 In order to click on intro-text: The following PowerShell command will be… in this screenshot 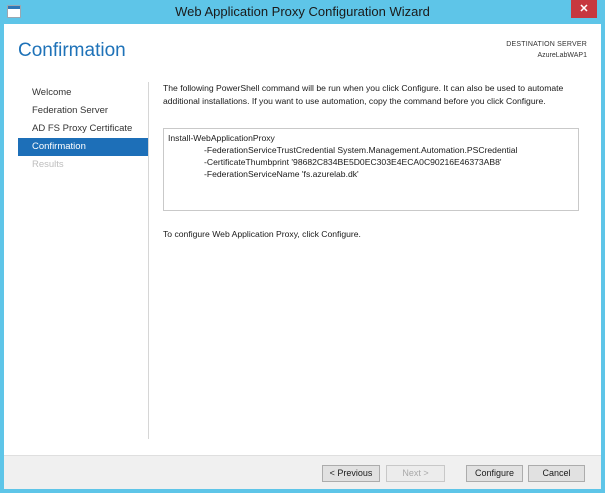, I will do `click(363, 94)`.